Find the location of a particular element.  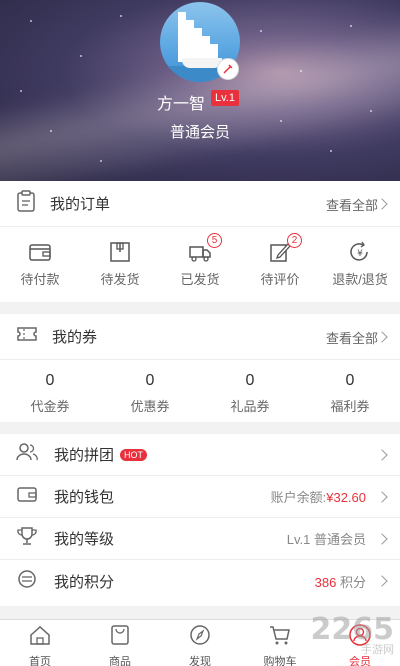

points-title: 我的积分 is located at coordinates (84, 582).